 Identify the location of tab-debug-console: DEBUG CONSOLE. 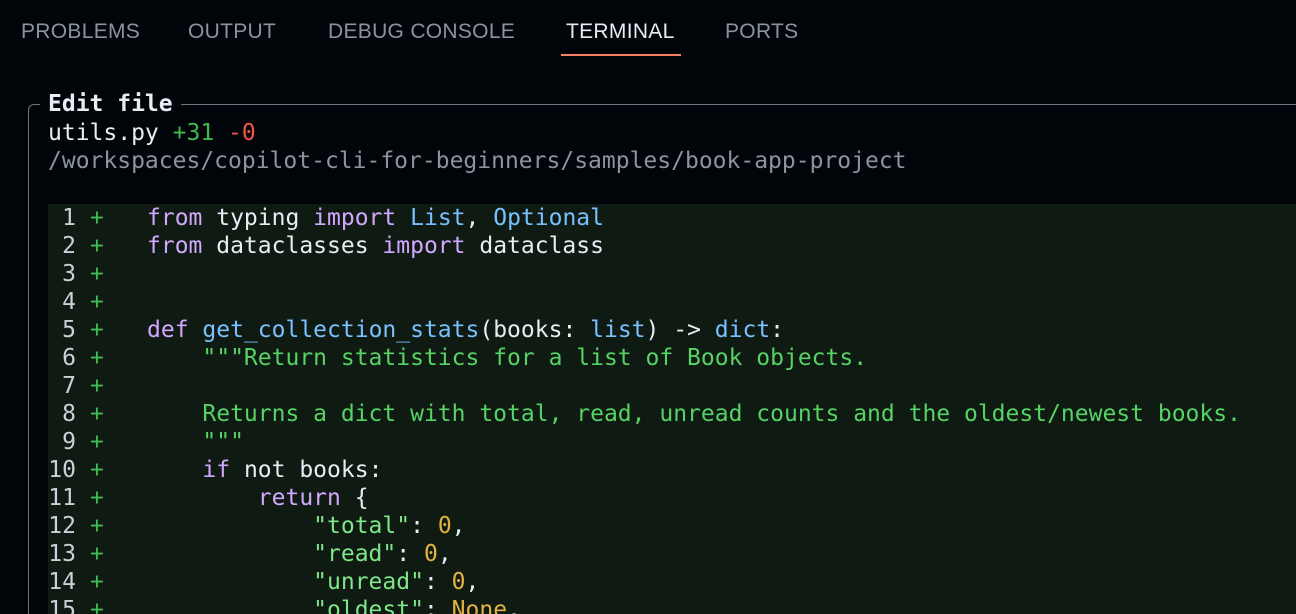
(421, 32).